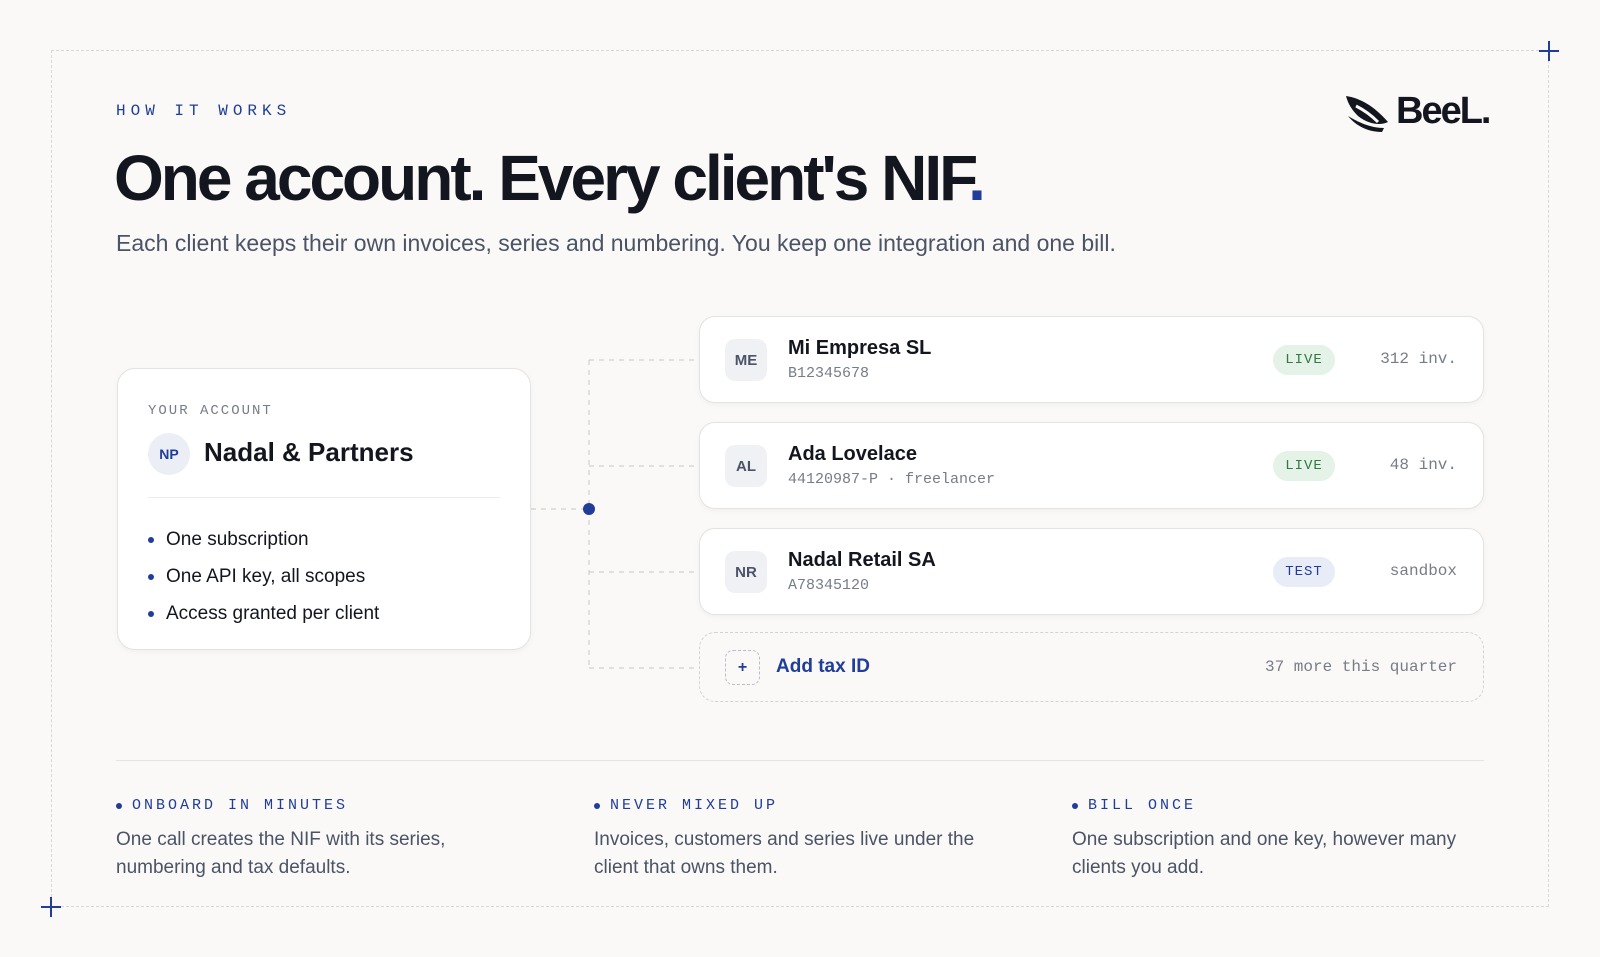 This screenshot has height=957, width=1600. What do you see at coordinates (542, 178) in the screenshot?
I see `page-title-text: One account. Every client's NIF` at bounding box center [542, 178].